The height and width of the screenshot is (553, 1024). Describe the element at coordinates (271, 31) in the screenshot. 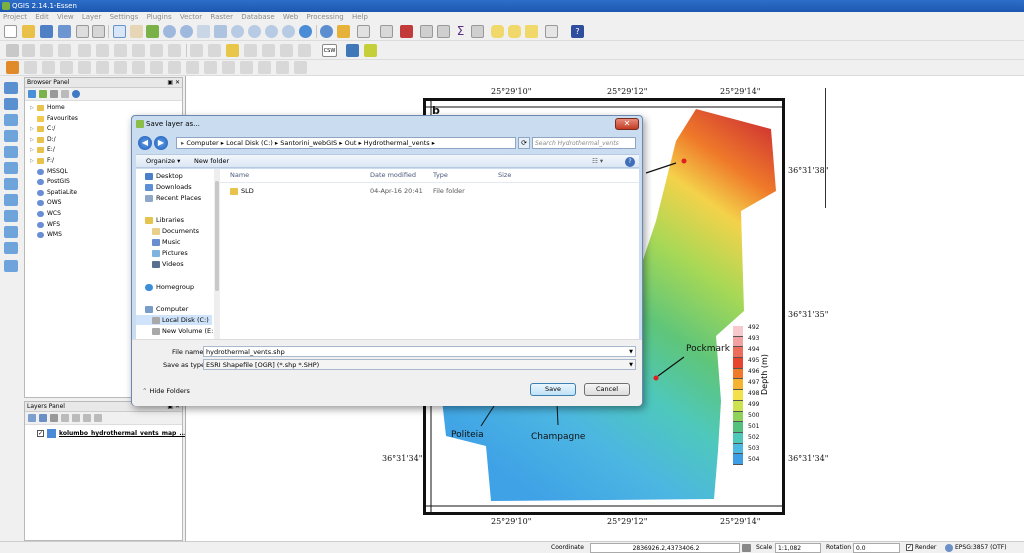

I see `zoom-last-icon` at that location.